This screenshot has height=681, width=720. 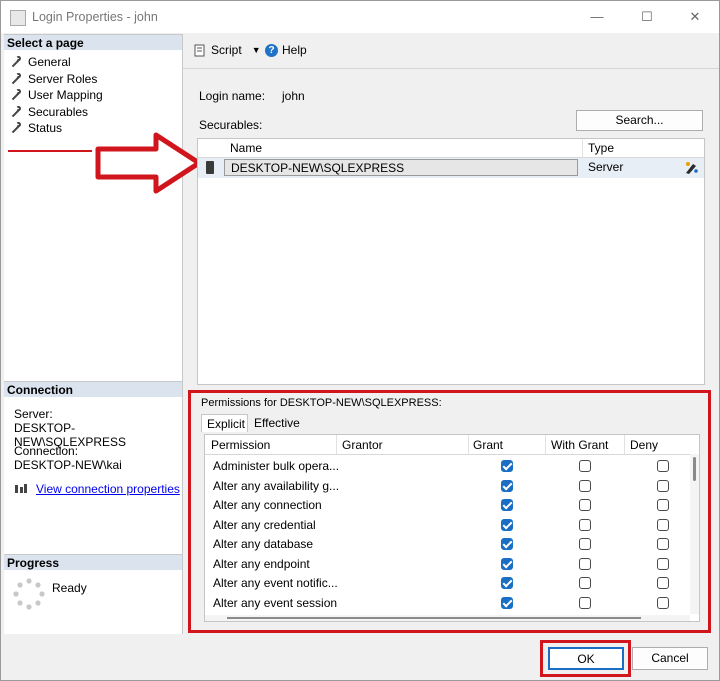 I want to click on column-header-permission: Permission, so click(x=240, y=445).